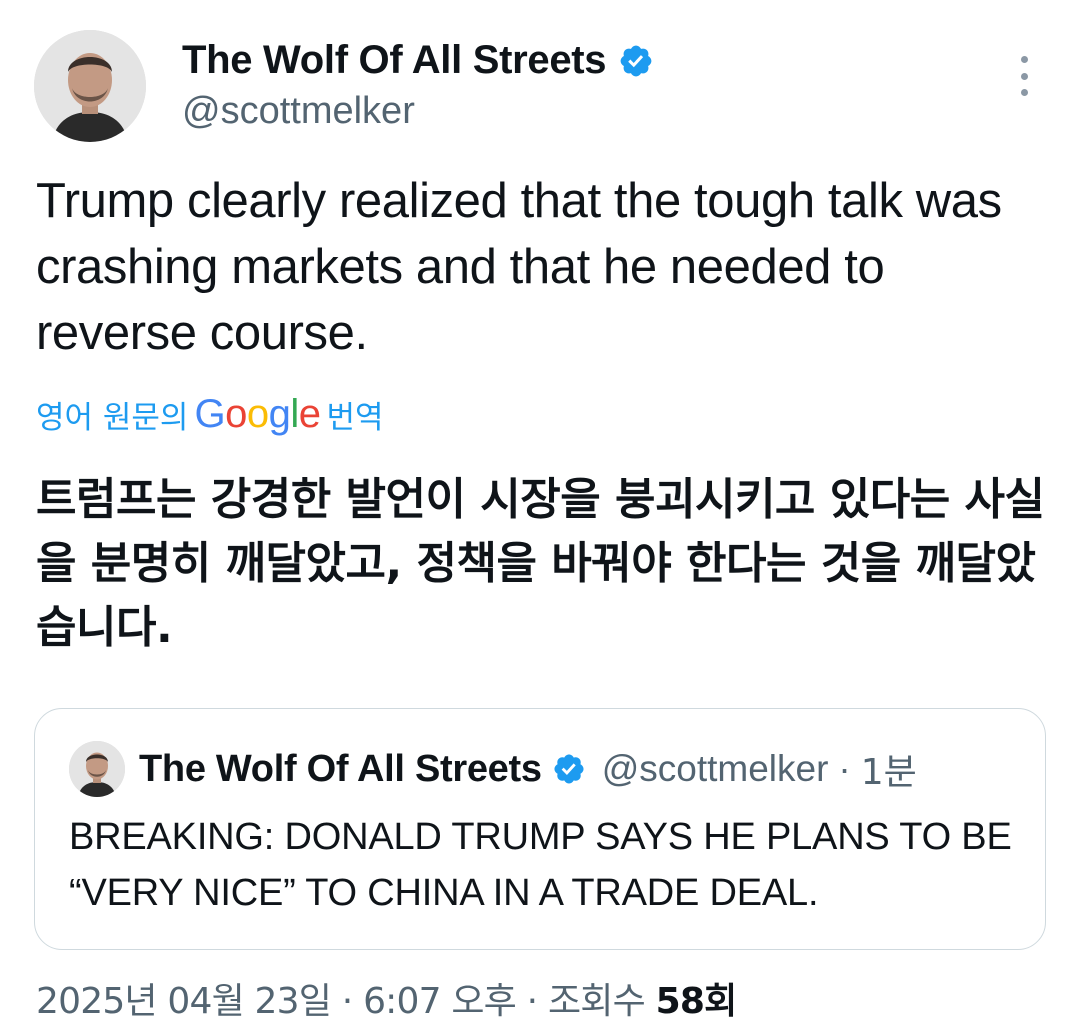 The width and height of the screenshot is (1080, 1024). What do you see at coordinates (309, 414) in the screenshot?
I see `google-logo-letter: e` at bounding box center [309, 414].